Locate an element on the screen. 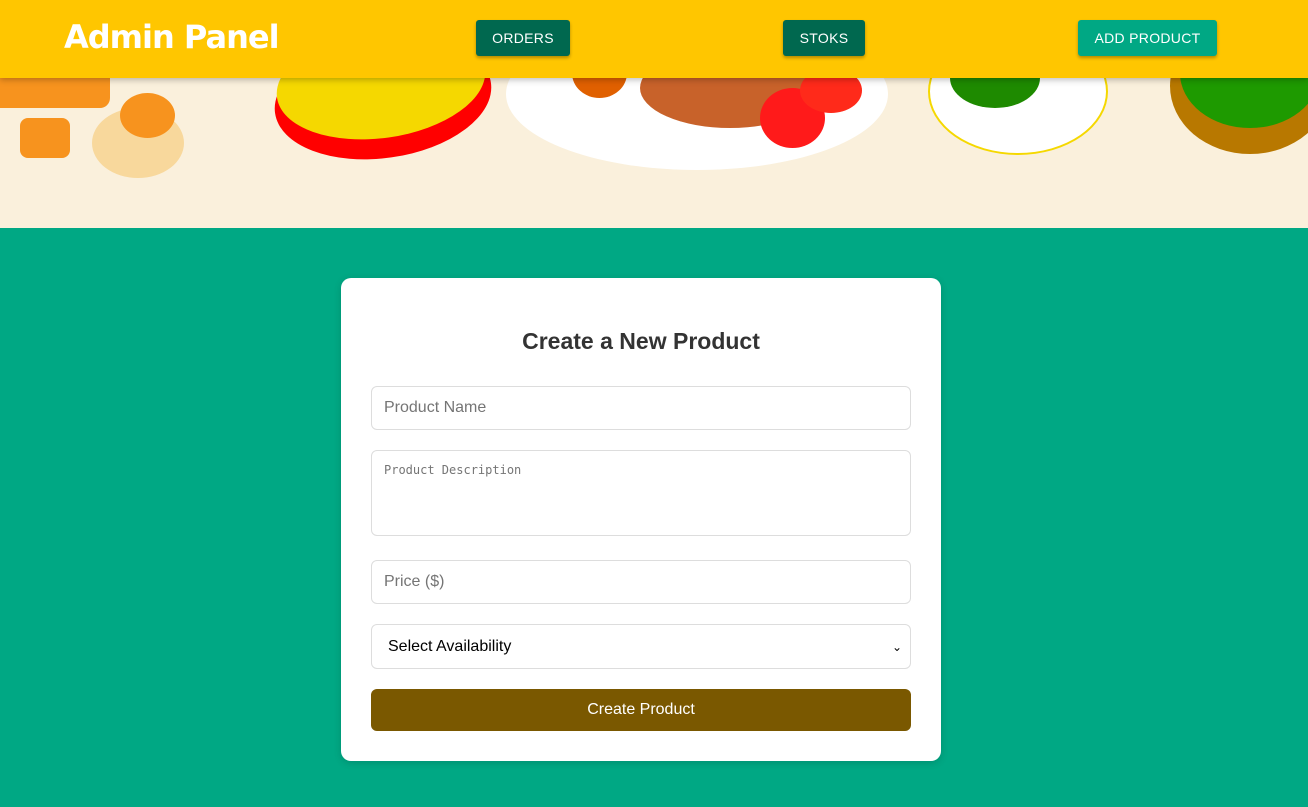  top-nav-bar: Admin Panel ORDERS STOKS ADD PRODUCT is located at coordinates (654, 39).